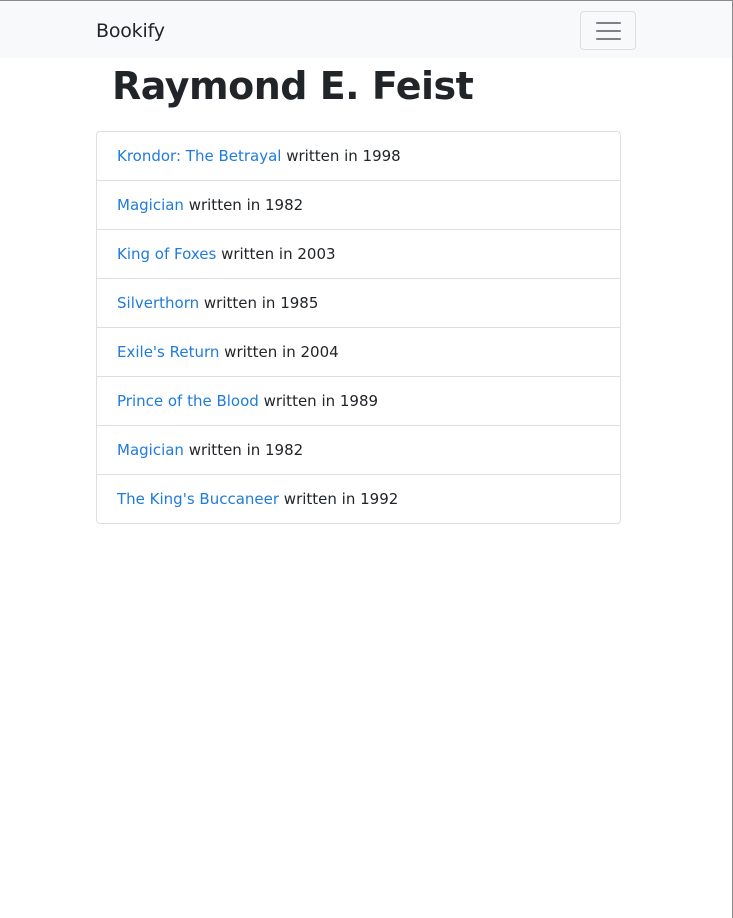 Image resolution: width=733 pixels, height=918 pixels. I want to click on hamburger-icon, so click(608, 31).